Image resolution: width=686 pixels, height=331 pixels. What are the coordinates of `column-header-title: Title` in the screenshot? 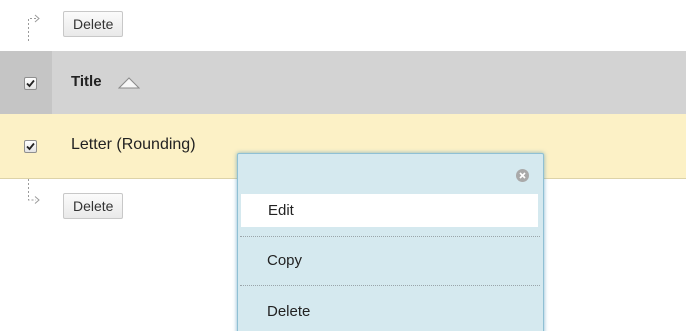 It's located at (86, 81).